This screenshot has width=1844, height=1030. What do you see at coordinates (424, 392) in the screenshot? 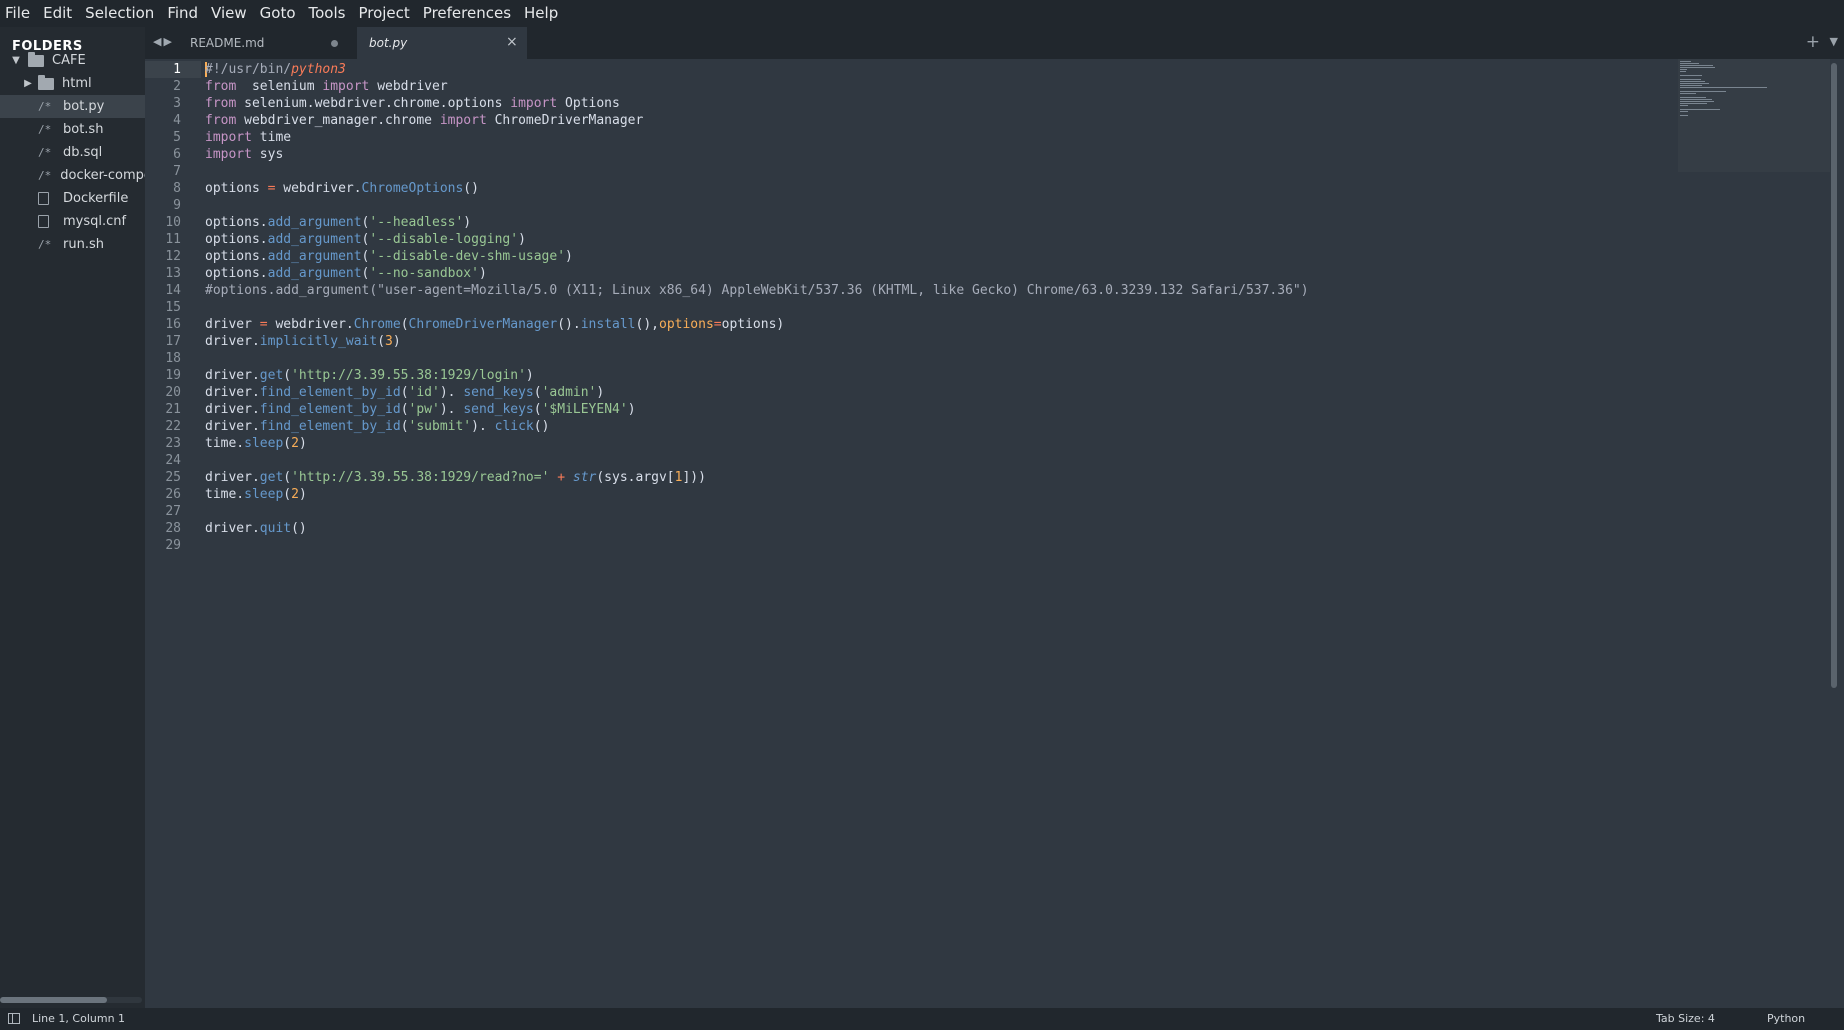
I see `code-token: 'id'` at bounding box center [424, 392].